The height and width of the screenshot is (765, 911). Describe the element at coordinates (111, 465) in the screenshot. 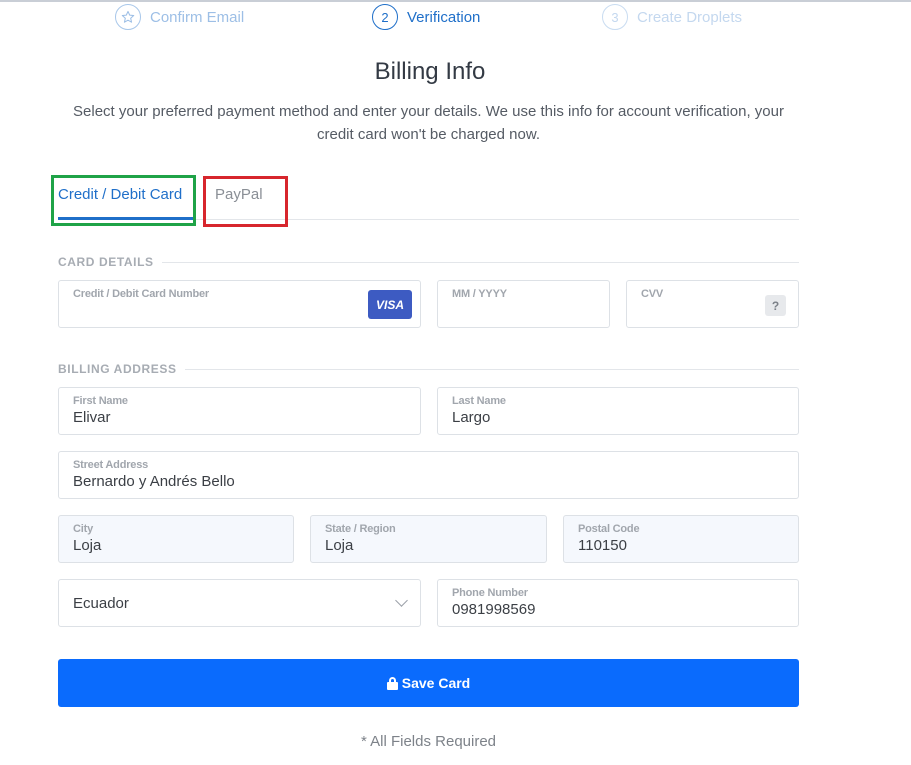

I see `field-label: Street Address` at that location.